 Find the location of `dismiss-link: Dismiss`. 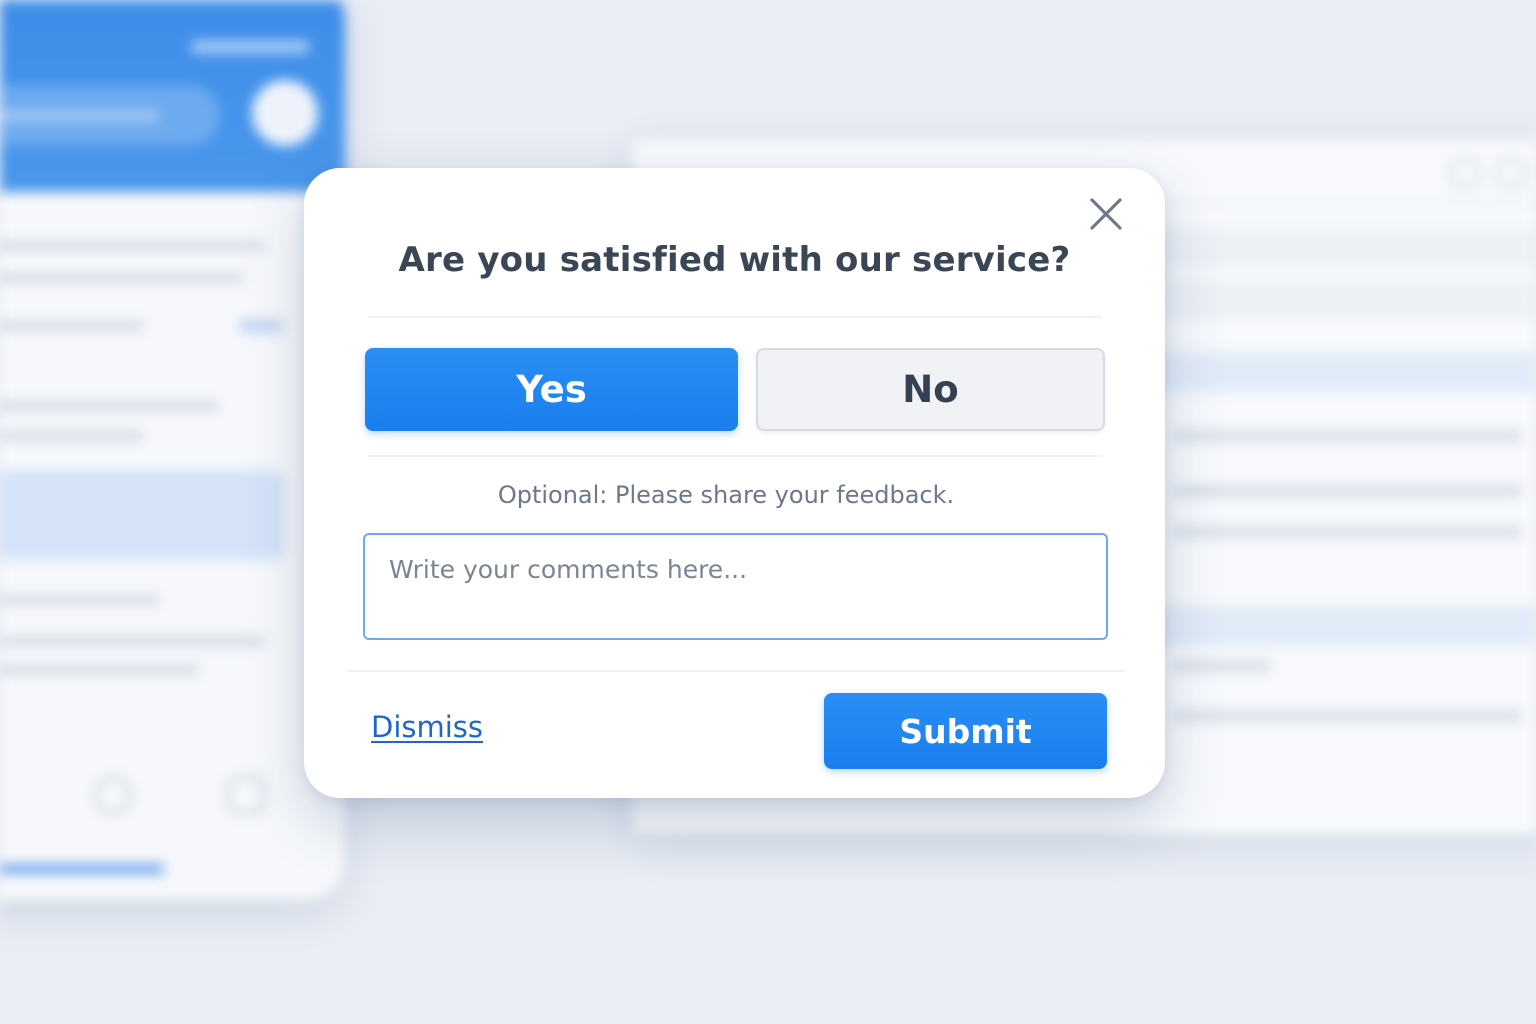

dismiss-link: Dismiss is located at coordinates (427, 727).